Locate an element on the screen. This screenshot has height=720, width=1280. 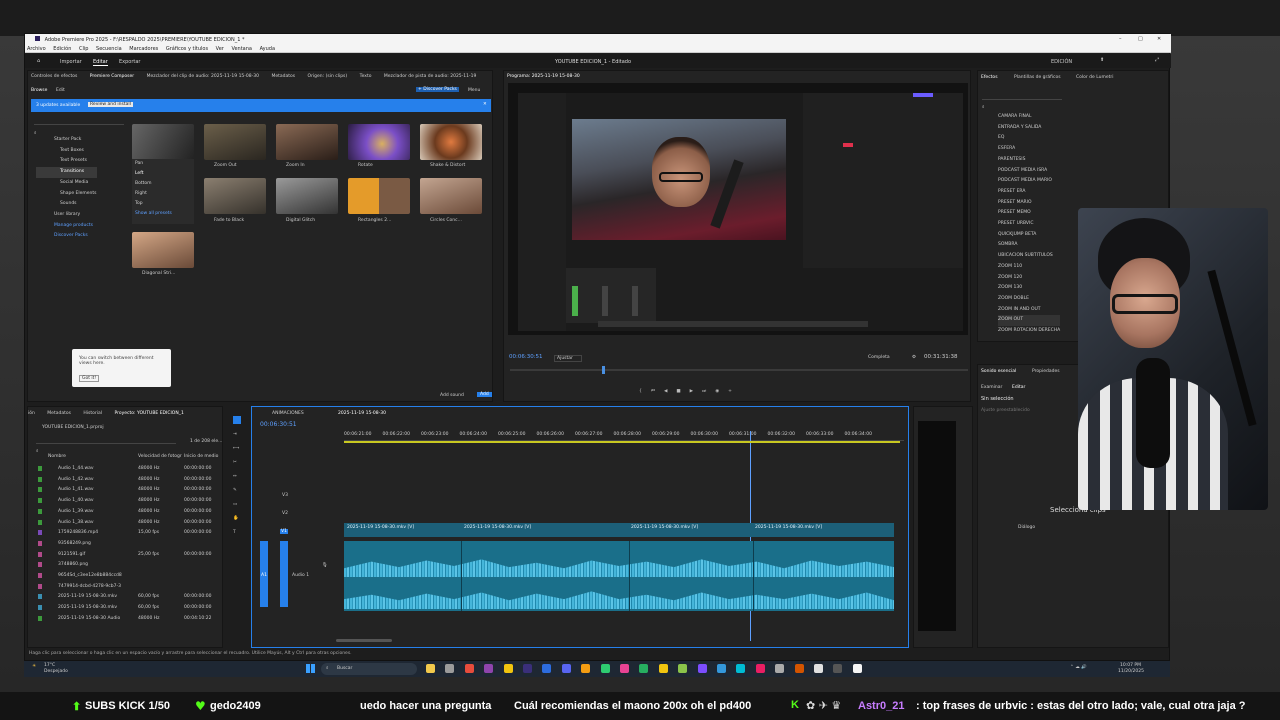
quality-dropdown: Completa is located at coordinates (879, 357).